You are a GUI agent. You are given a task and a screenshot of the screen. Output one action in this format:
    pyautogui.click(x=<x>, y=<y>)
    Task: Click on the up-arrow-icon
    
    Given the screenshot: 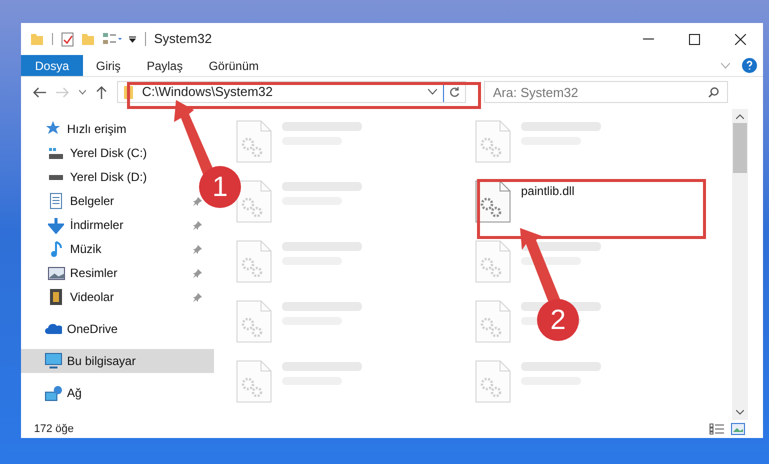 What is the action you would take?
    pyautogui.click(x=101, y=92)
    